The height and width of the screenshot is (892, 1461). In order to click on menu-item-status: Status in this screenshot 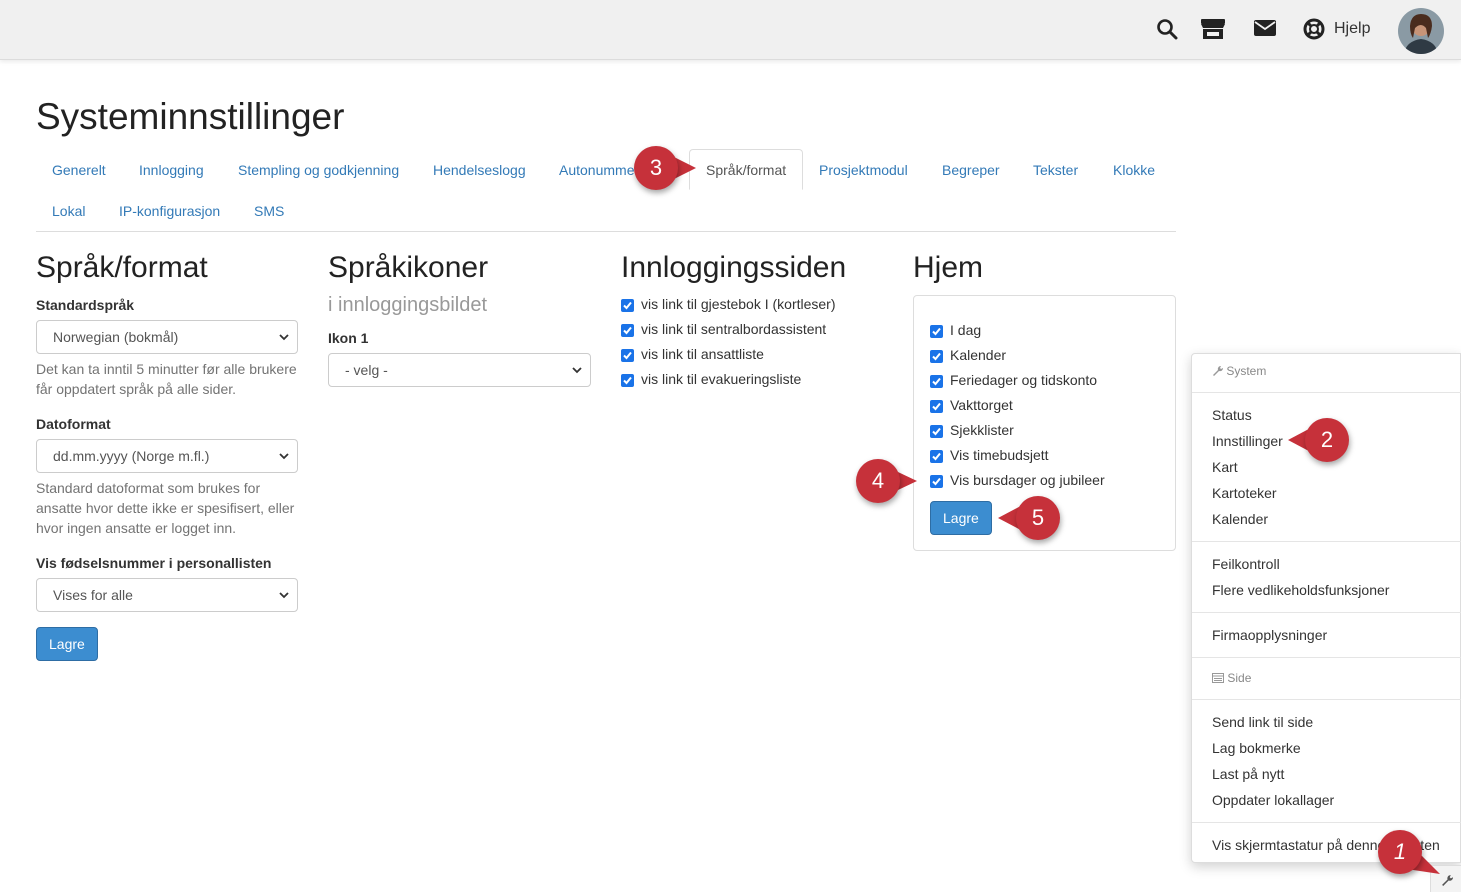, I will do `click(1232, 415)`.